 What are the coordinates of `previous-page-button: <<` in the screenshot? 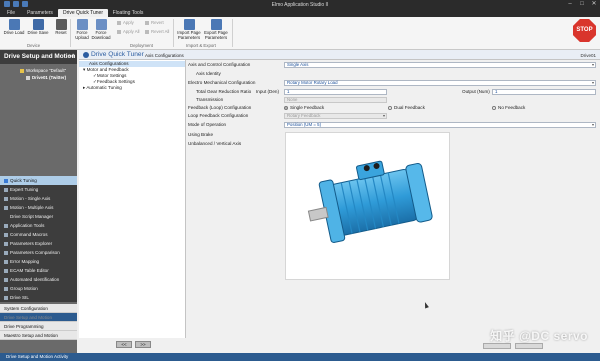 It's located at (124, 344).